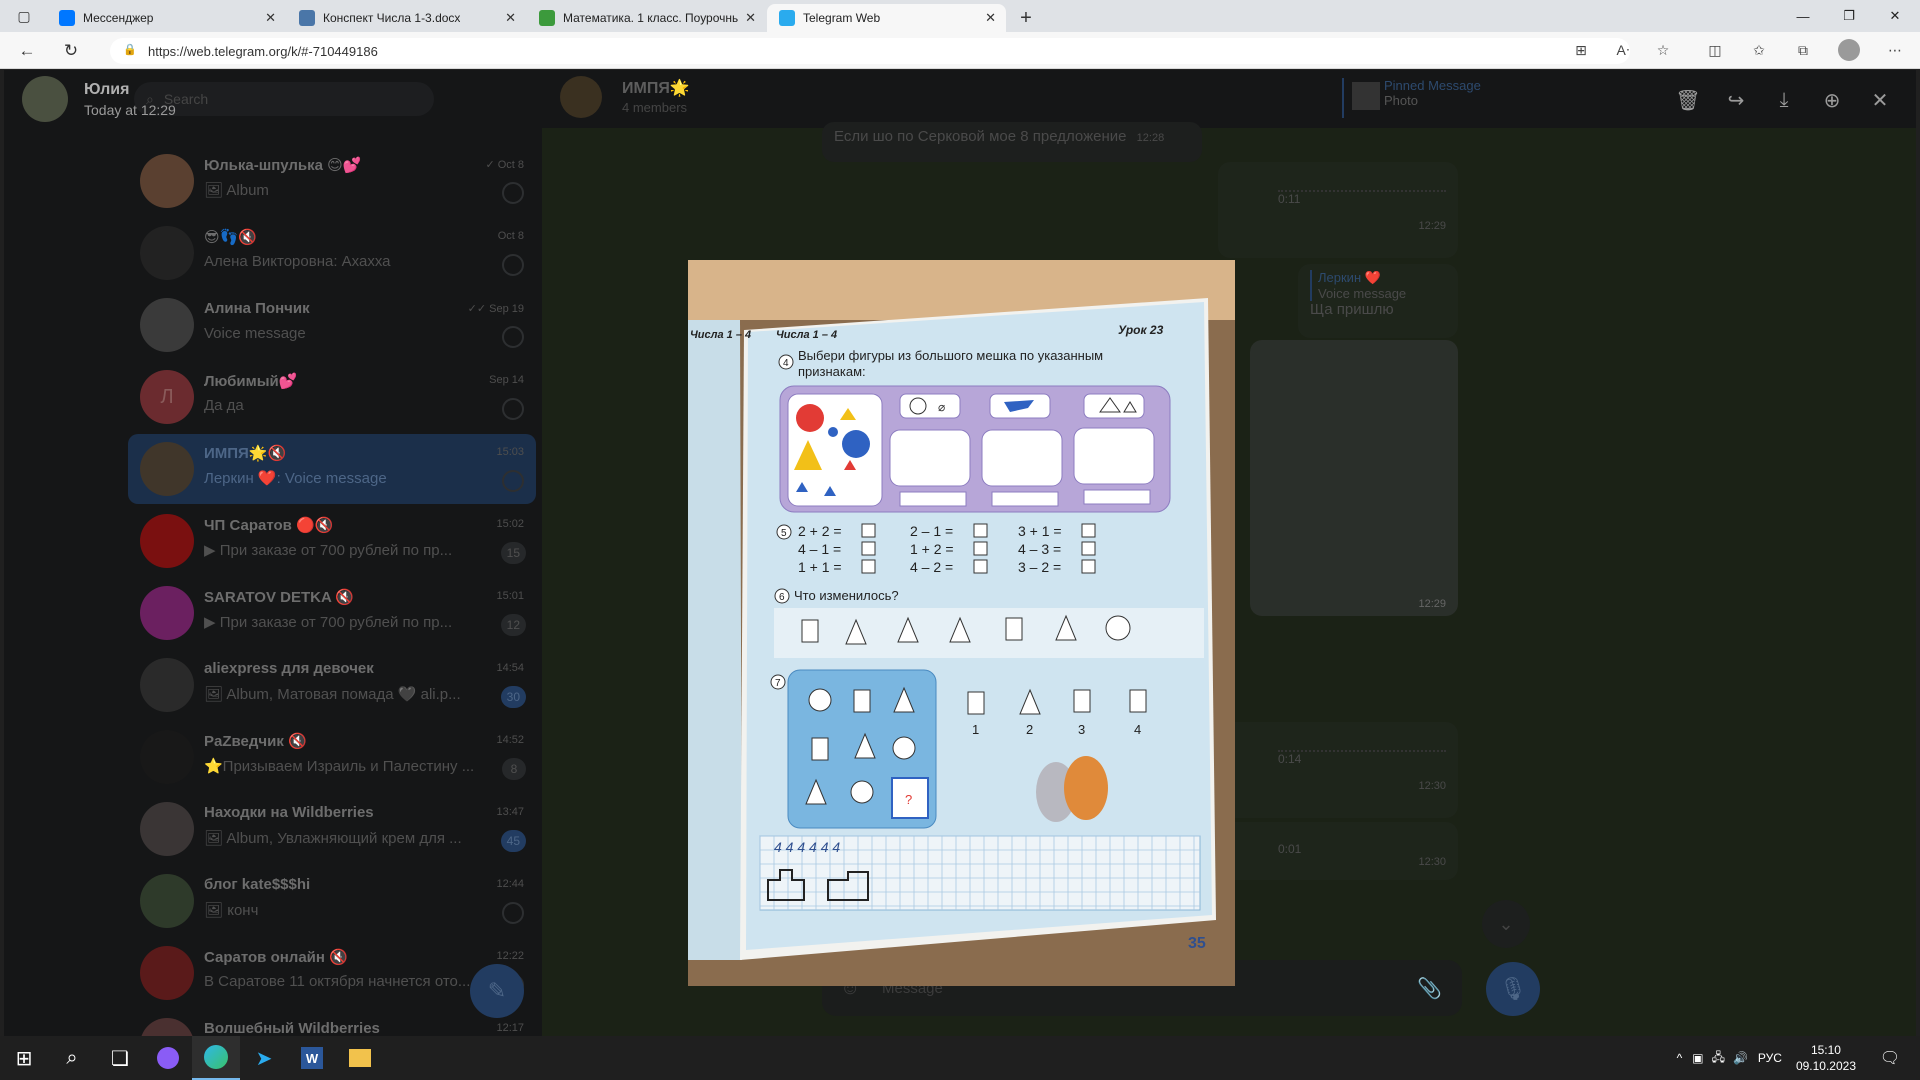 The image size is (1920, 1080). I want to click on chat-time: Oct 8, so click(510, 236).